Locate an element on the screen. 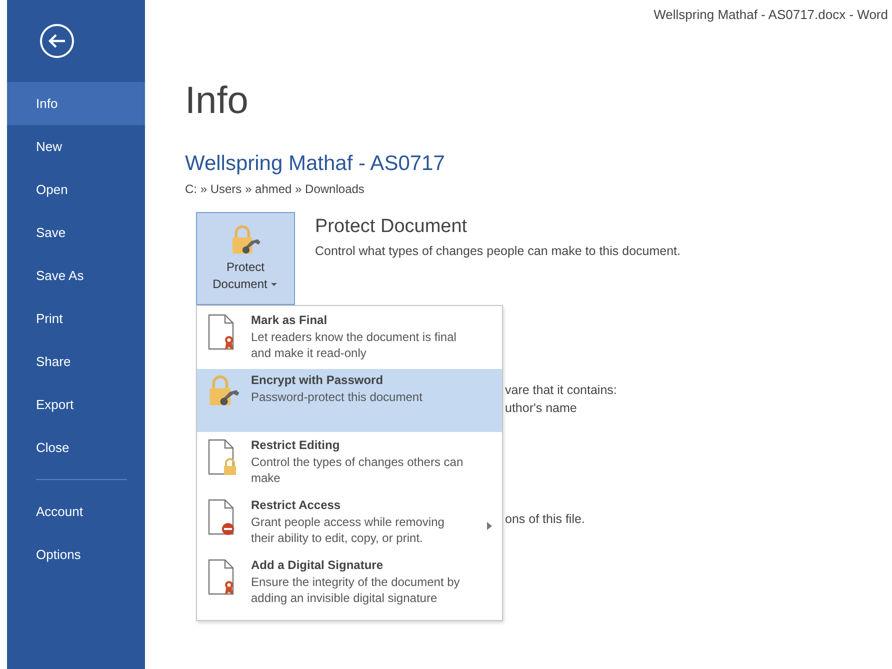  window-title: Wellspring Mathaf - AS0717.docx - Word is located at coordinates (771, 14).